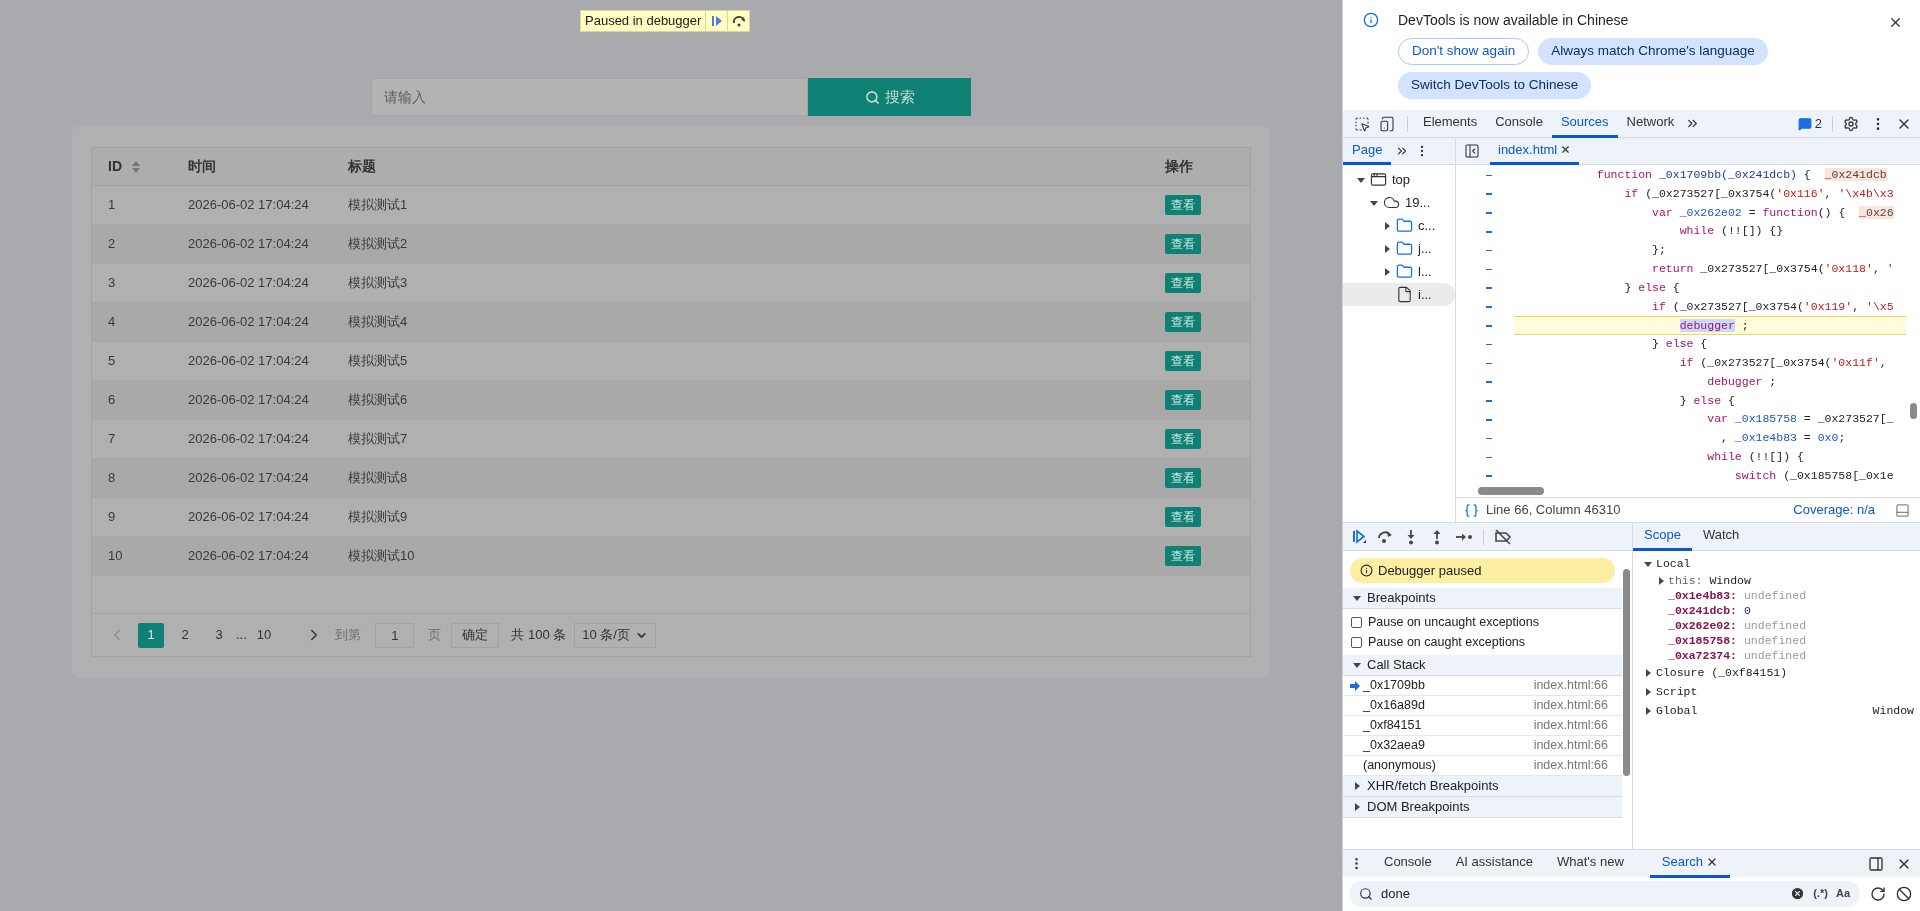 Image resolution: width=1920 pixels, height=911 pixels. I want to click on section-header: Call Stack, so click(1482, 665).